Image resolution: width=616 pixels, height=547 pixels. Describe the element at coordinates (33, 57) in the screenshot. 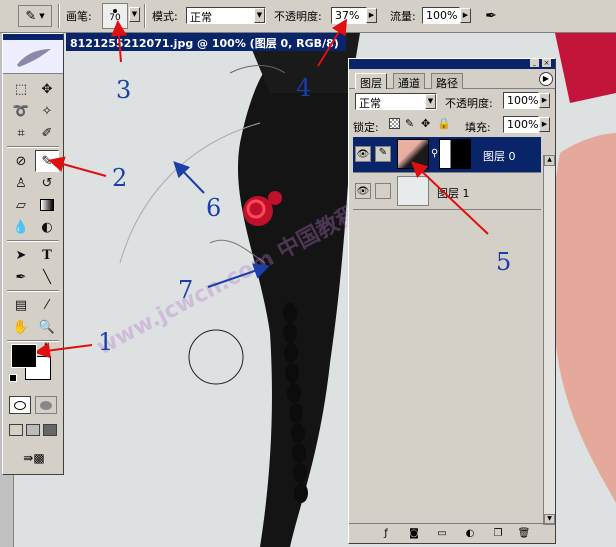

I see `feather-logo-icon` at that location.